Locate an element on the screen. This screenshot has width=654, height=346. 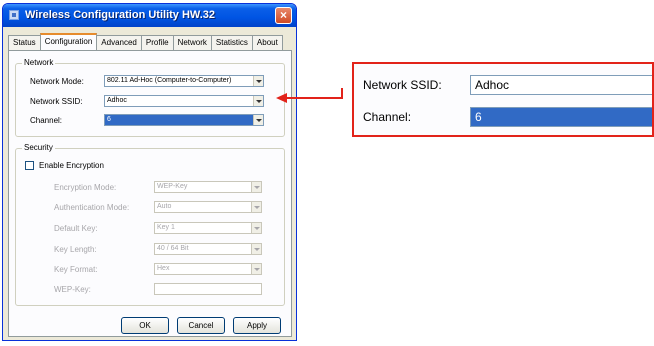
auth-mode-dropdown-icon is located at coordinates (256, 207).